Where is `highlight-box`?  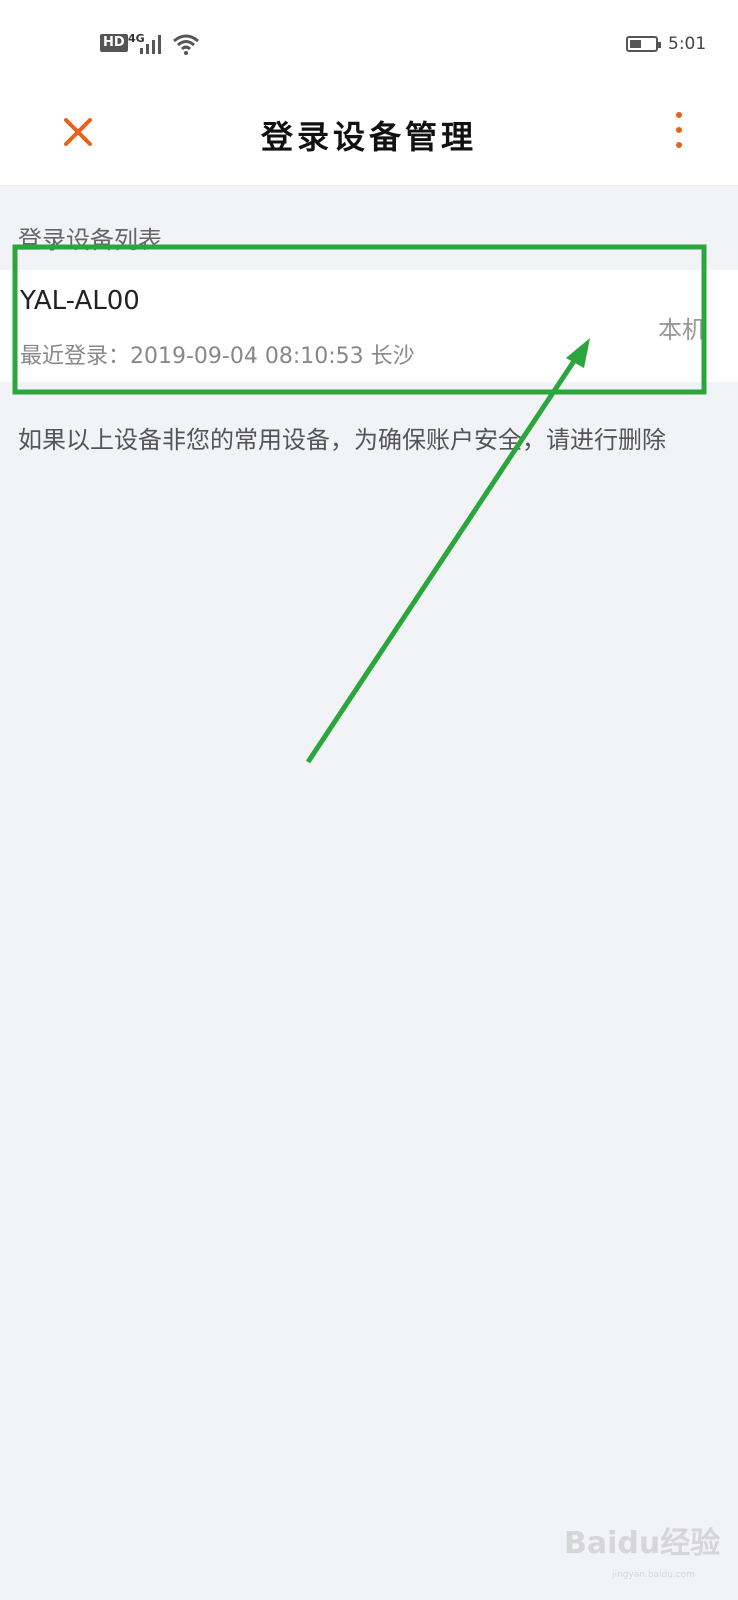 highlight-box is located at coordinates (359, 319).